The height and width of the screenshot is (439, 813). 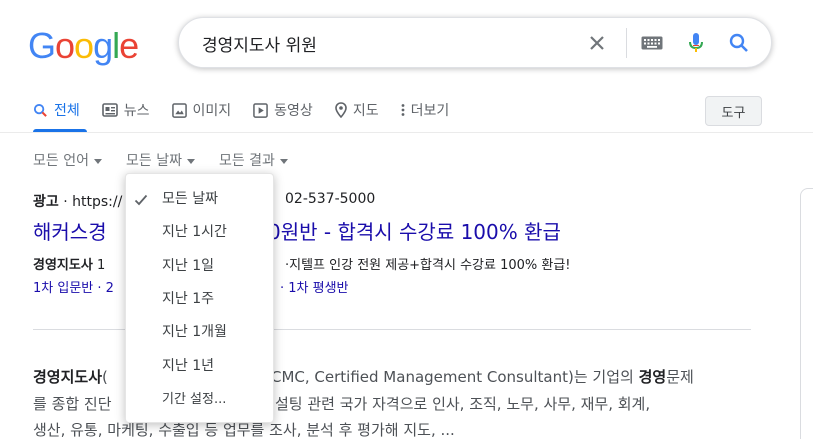 What do you see at coordinates (414, 230) in the screenshot?
I see `ad-title-continued: 0원반 - 합격시 수강료 100% 환급` at bounding box center [414, 230].